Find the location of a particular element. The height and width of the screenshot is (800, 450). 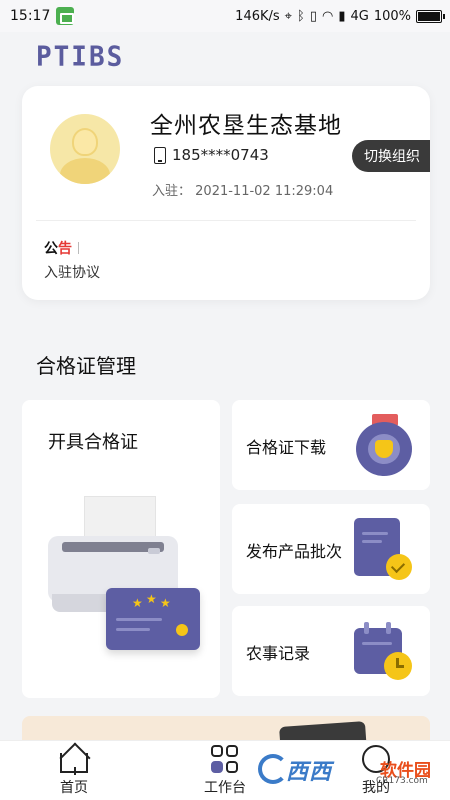

network-type: 4G is located at coordinates (359, 16).